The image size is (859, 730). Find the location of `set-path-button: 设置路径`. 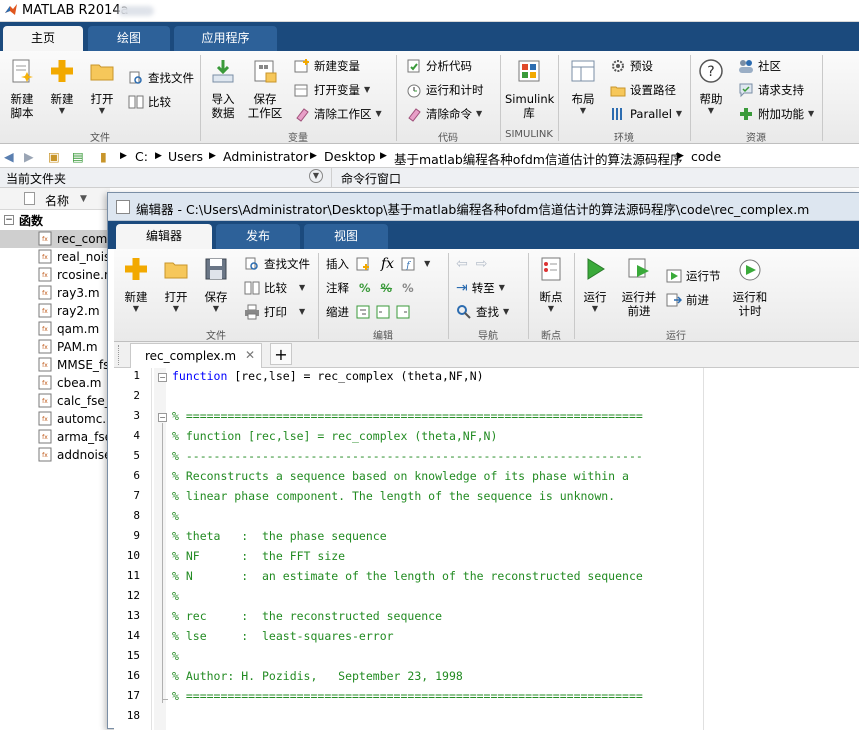

set-path-button: 设置路径 is located at coordinates (643, 90).